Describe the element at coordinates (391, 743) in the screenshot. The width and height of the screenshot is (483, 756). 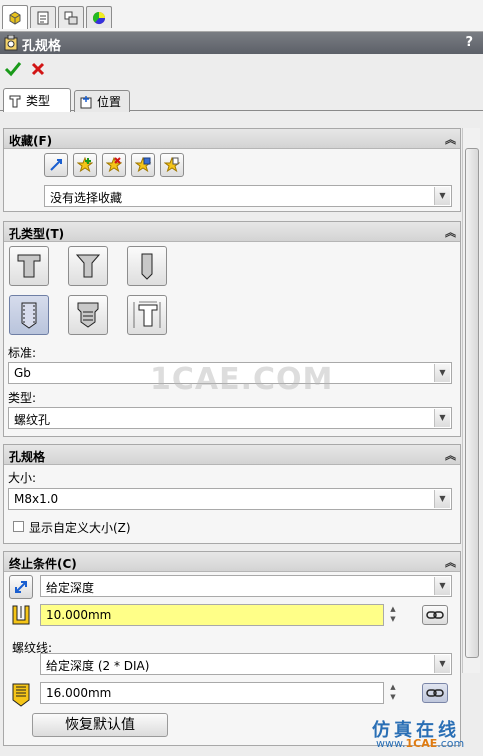
I see `site-url-prefix: www.` at that location.